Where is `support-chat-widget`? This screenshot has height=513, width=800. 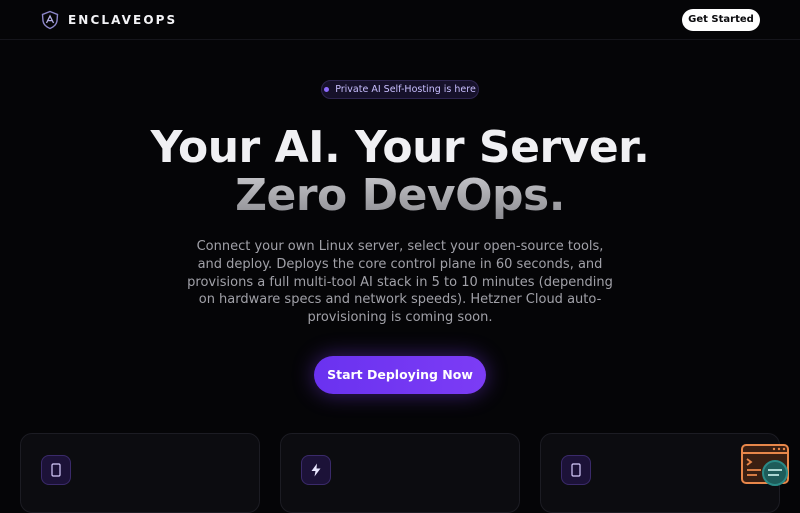
support-chat-widget is located at coordinates (766, 466).